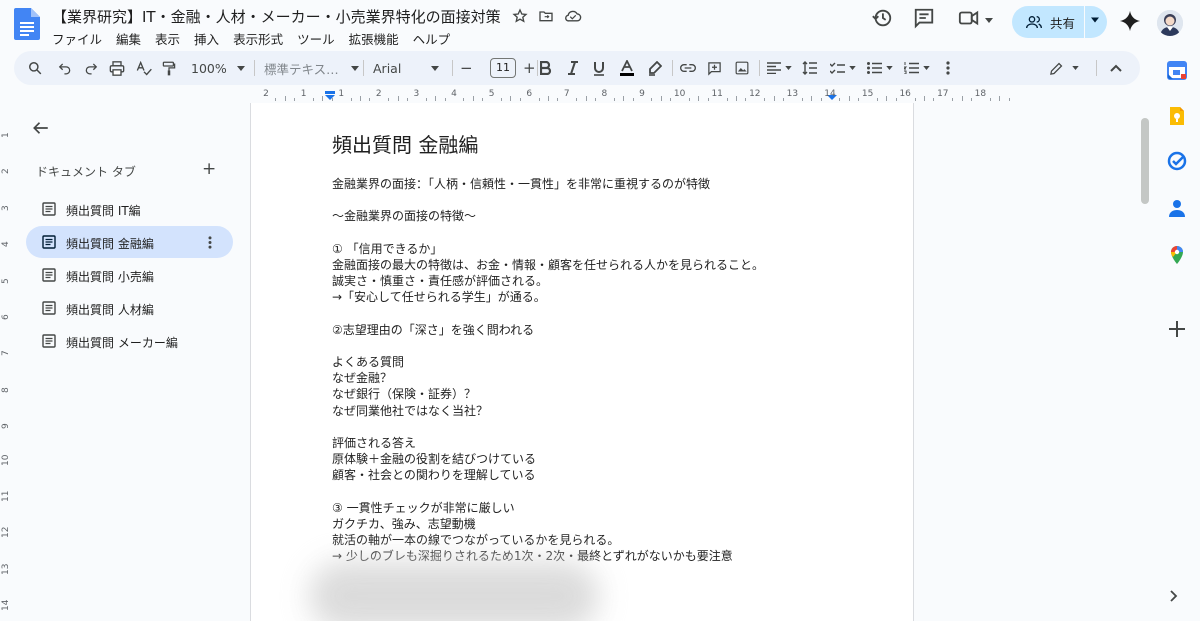 This screenshot has height=621, width=1200. What do you see at coordinates (35, 68) in the screenshot?
I see `search-menus-icon` at bounding box center [35, 68].